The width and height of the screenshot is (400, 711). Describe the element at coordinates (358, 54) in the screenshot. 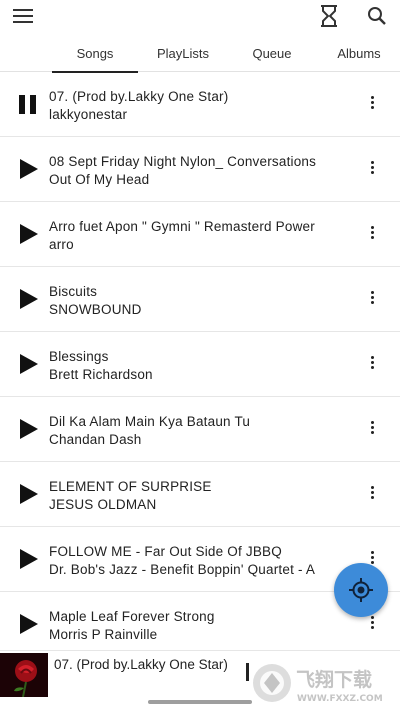

I see `tab-albums: Albums` at that location.